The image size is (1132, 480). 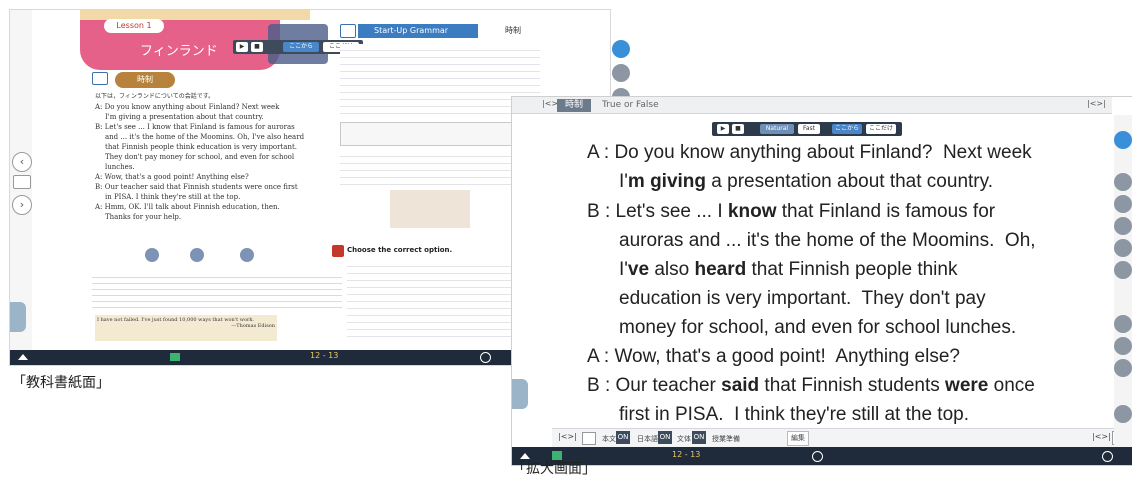 What do you see at coordinates (1123, 368) in the screenshot?
I see `document-icon` at bounding box center [1123, 368].